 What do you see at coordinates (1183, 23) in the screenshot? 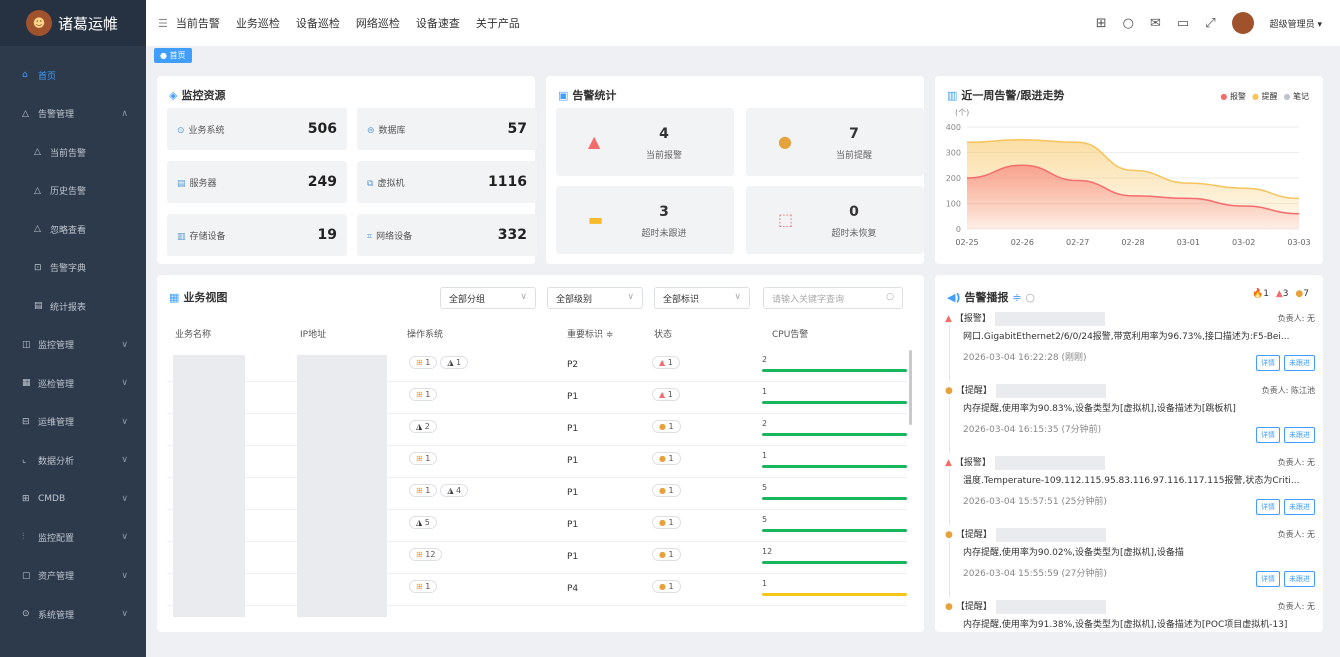
I see `screen-icon: ▭` at bounding box center [1183, 23].